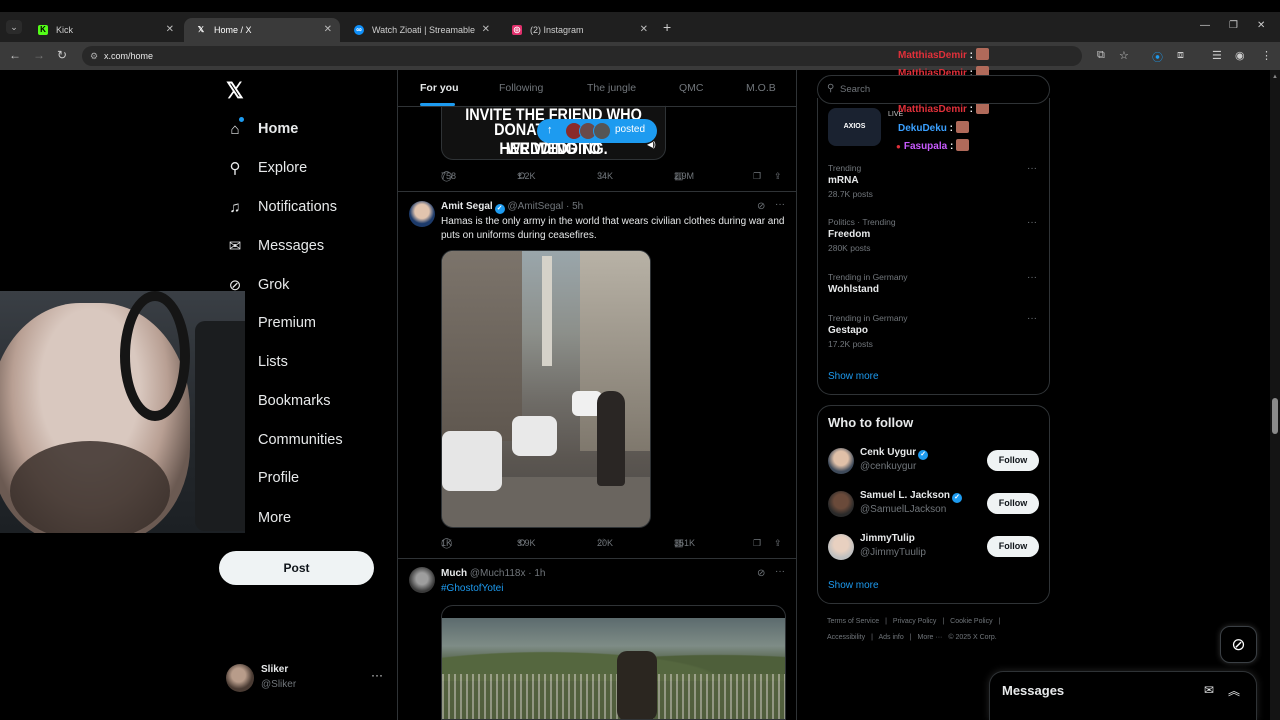  What do you see at coordinates (1101, 55) in the screenshot?
I see `install-app-icon: ⧉` at bounding box center [1101, 55].